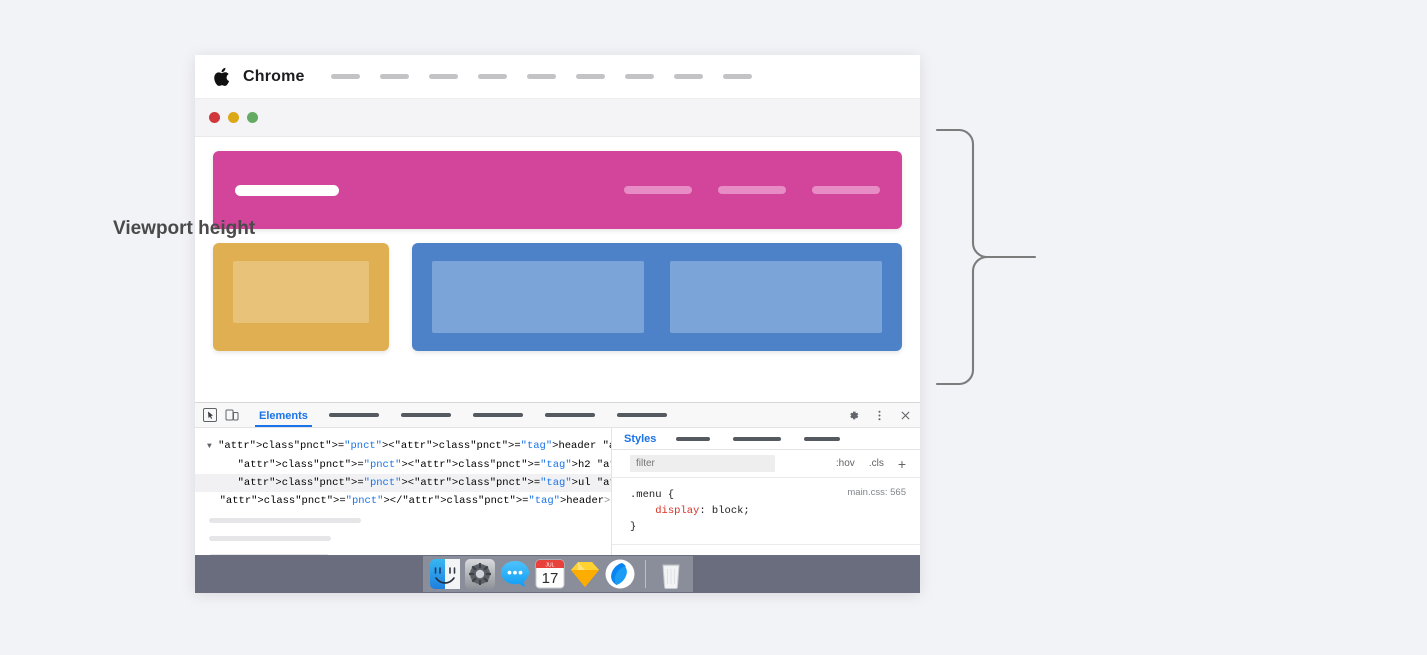  I want to click on card-blue, so click(657, 297).